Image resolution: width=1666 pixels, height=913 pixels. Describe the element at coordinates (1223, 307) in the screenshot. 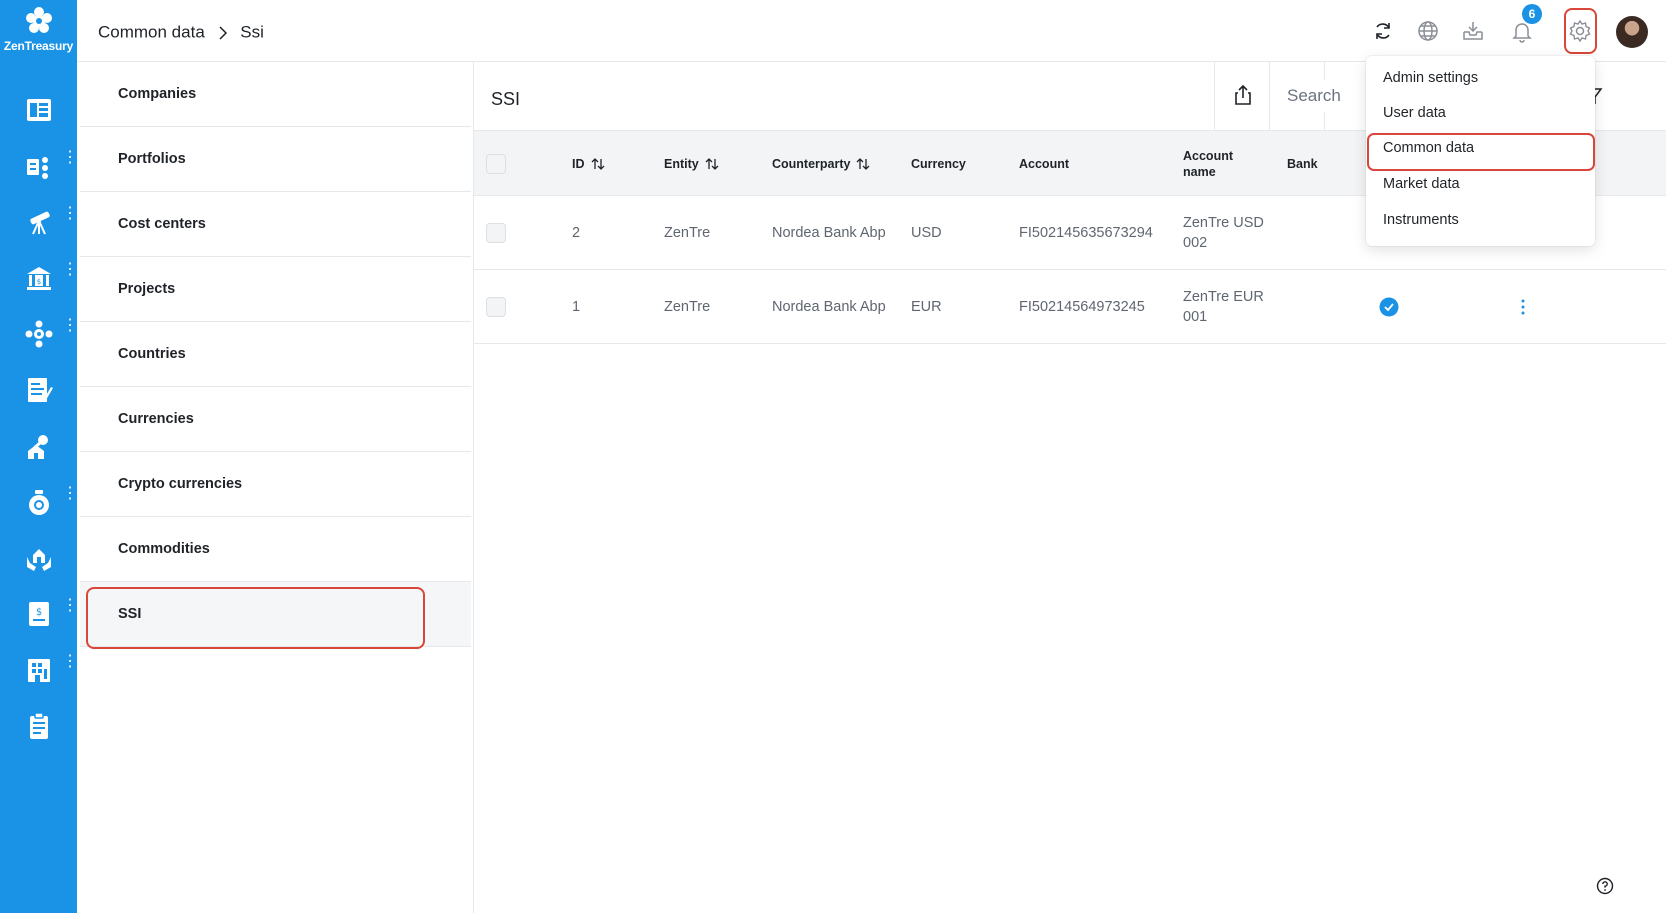

I see `cell-account-name: ZenTre EUR 001` at that location.